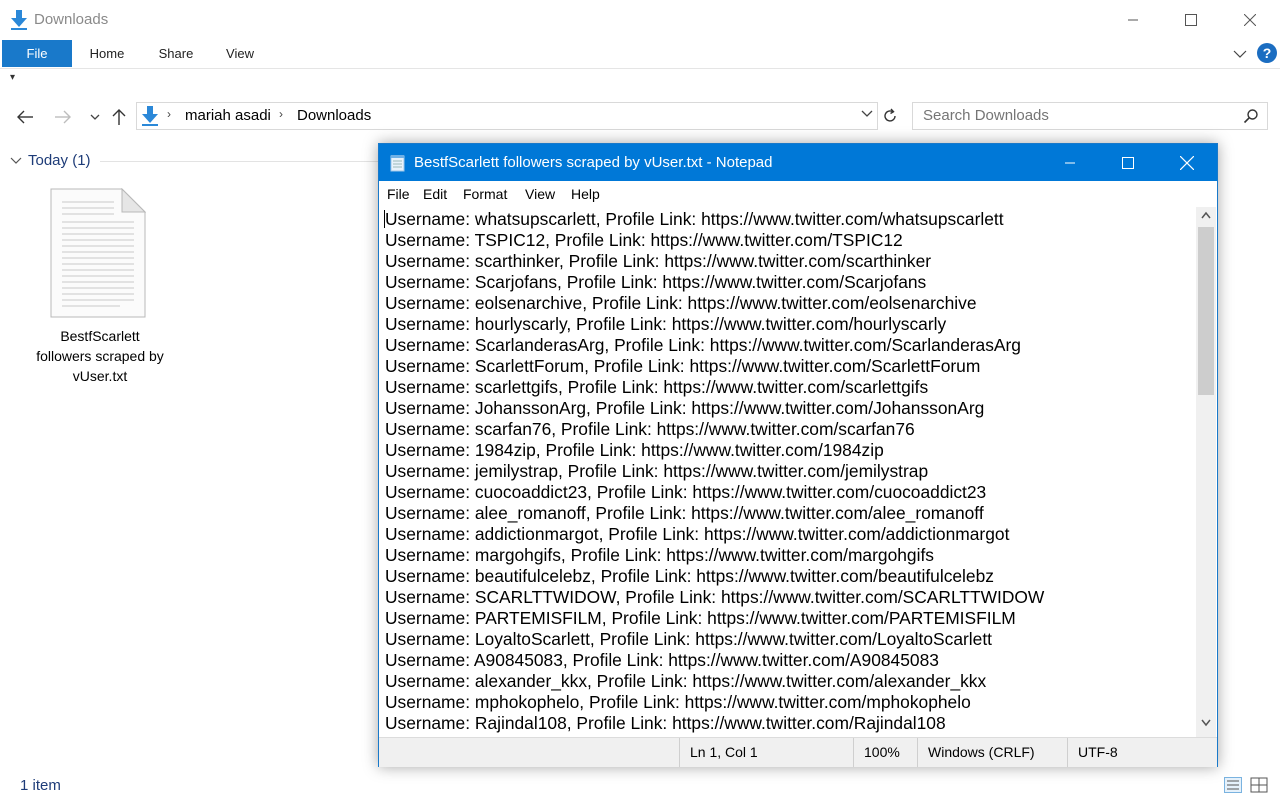  Describe the element at coordinates (867, 114) in the screenshot. I see `address-dropdown-chevron-icon` at that location.